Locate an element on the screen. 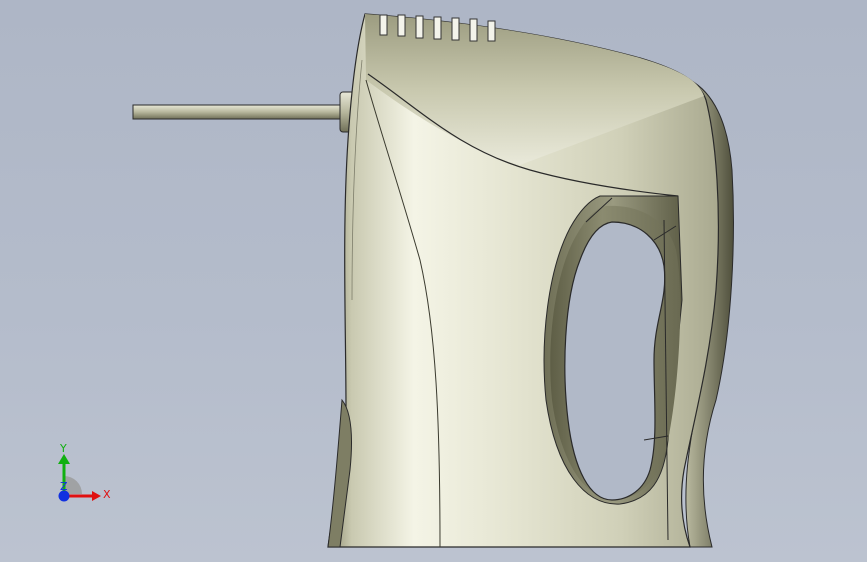 The height and width of the screenshot is (562, 867). beater-shaft is located at coordinates (243, 112).